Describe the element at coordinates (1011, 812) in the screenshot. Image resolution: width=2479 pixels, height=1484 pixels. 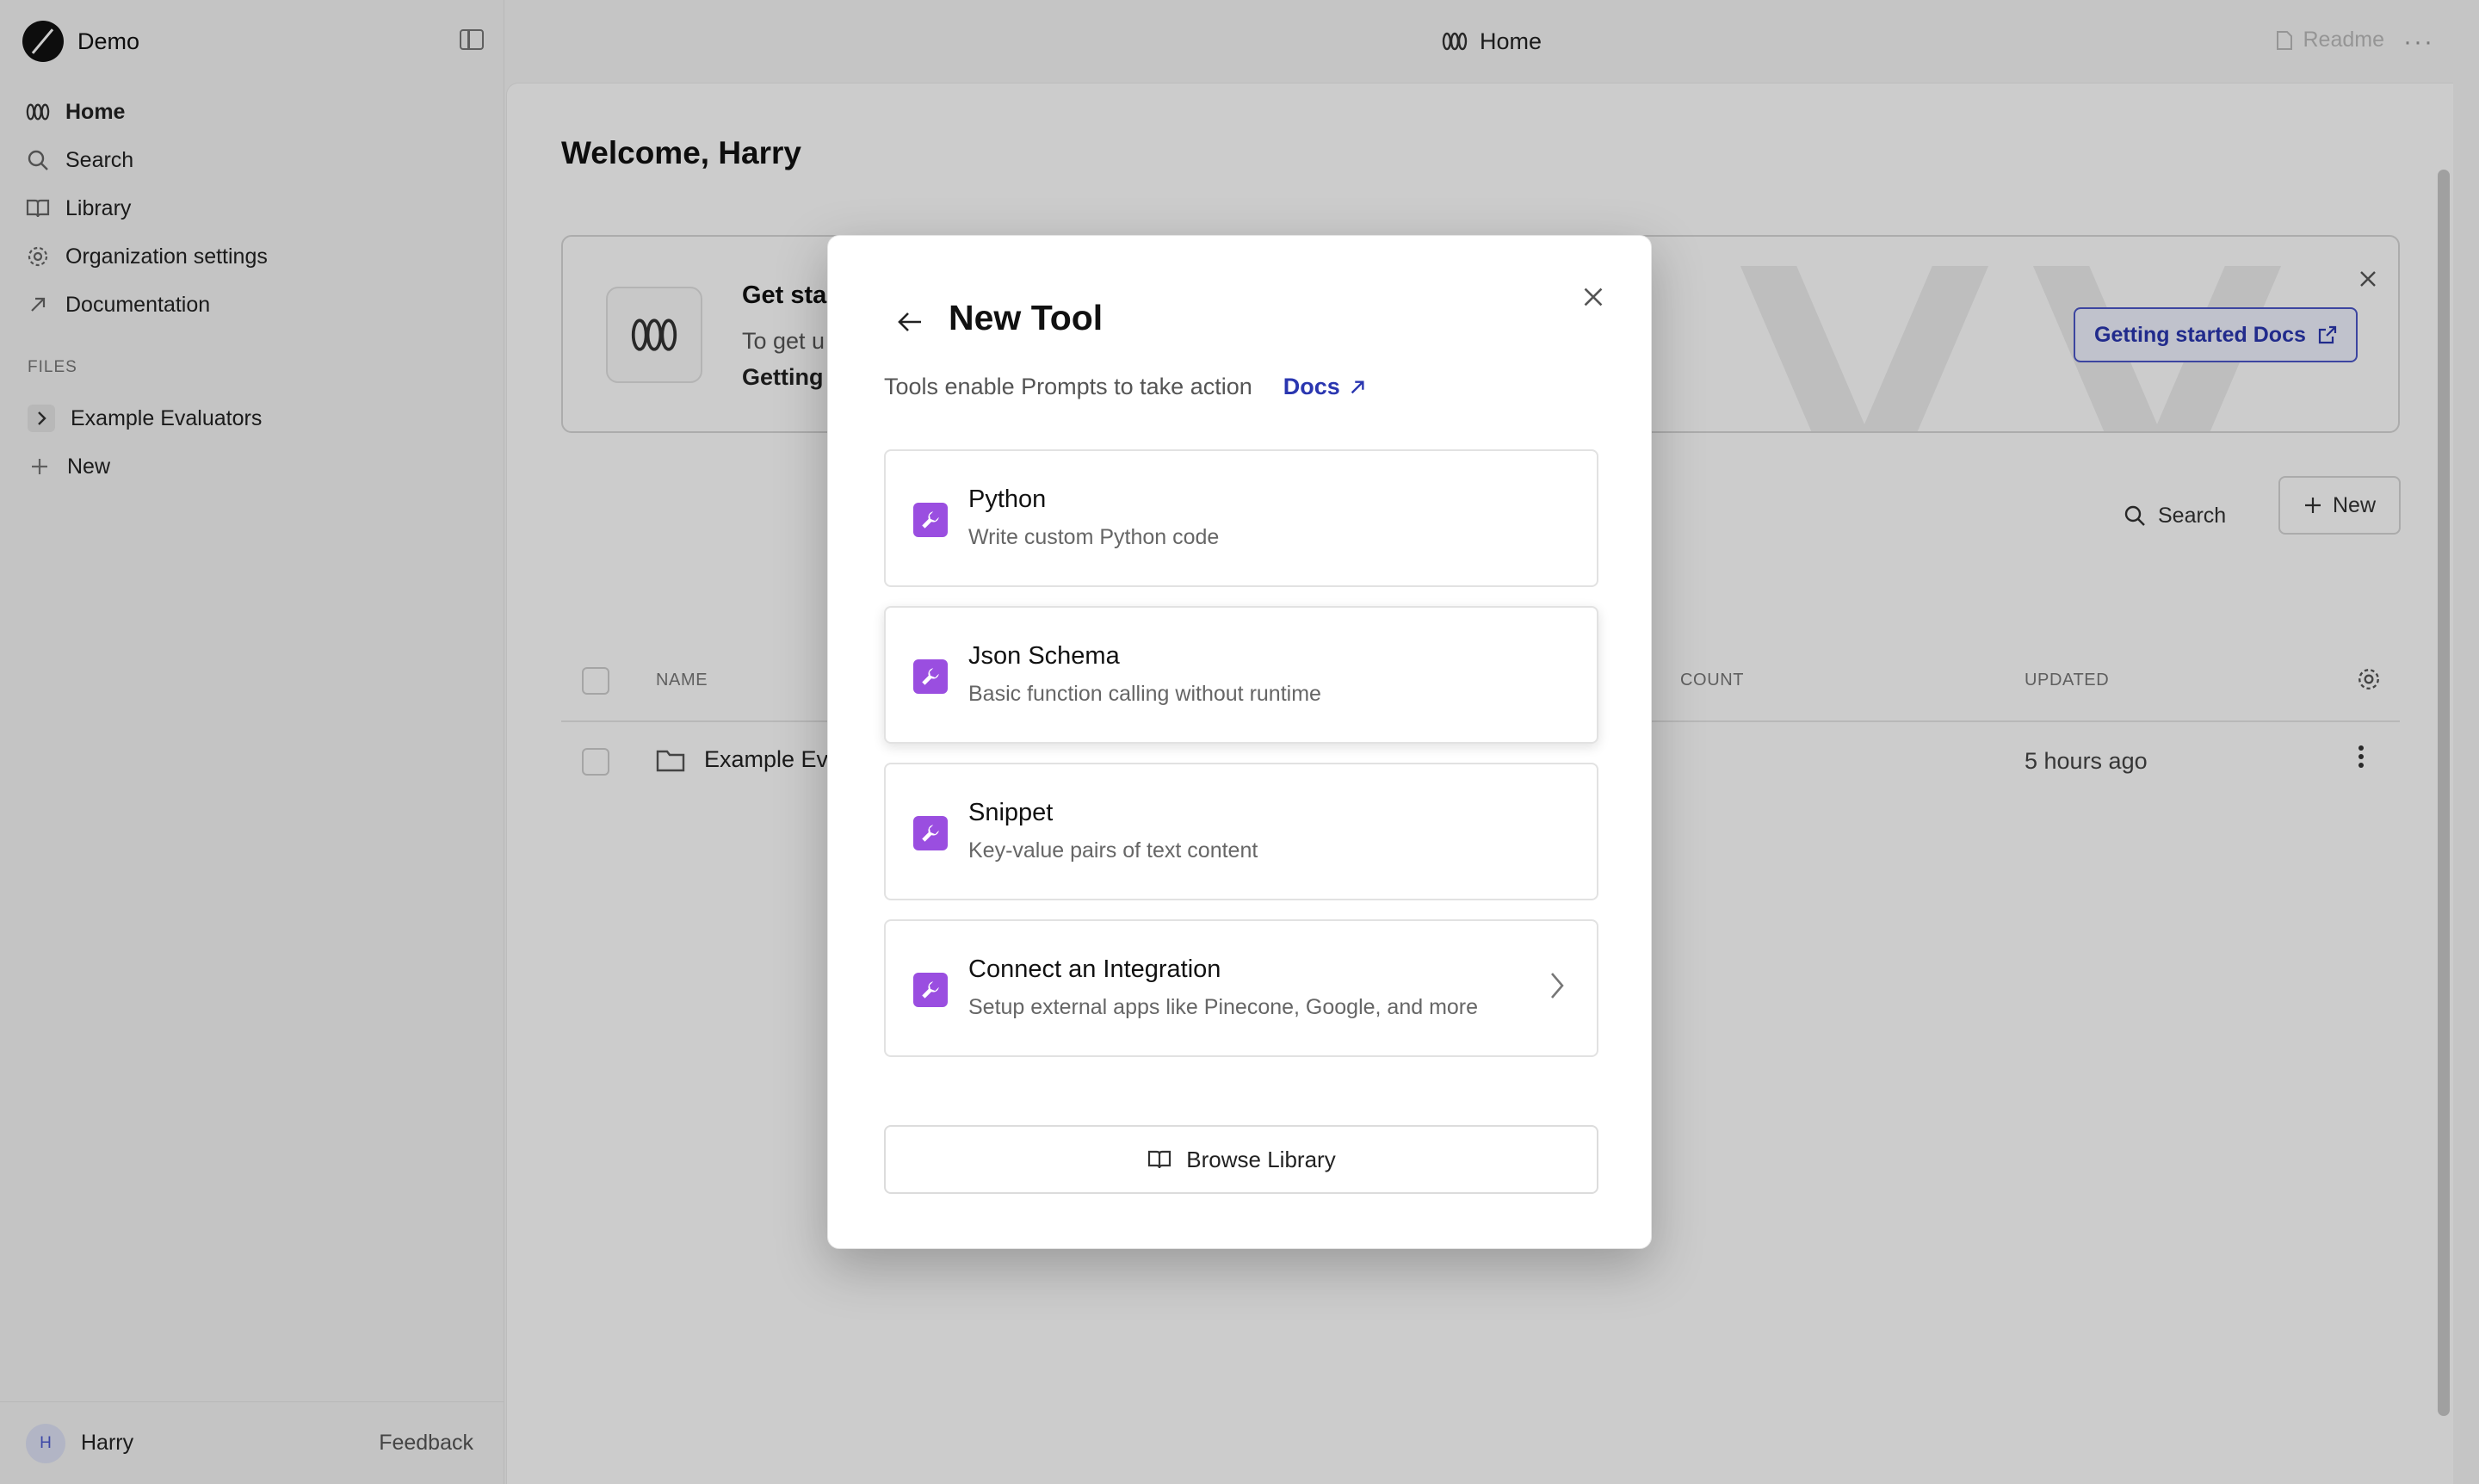
I see `tool-option-title: Snippet` at that location.